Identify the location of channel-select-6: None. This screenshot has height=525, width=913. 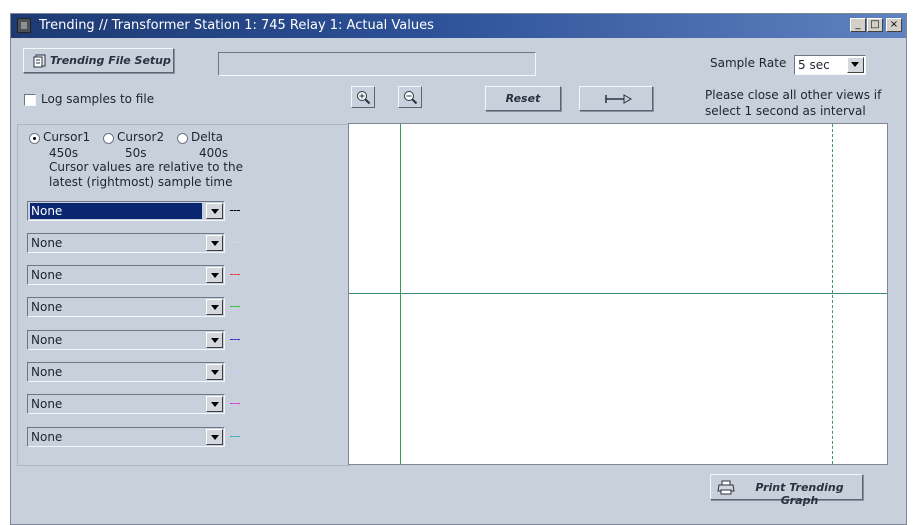
(126, 372).